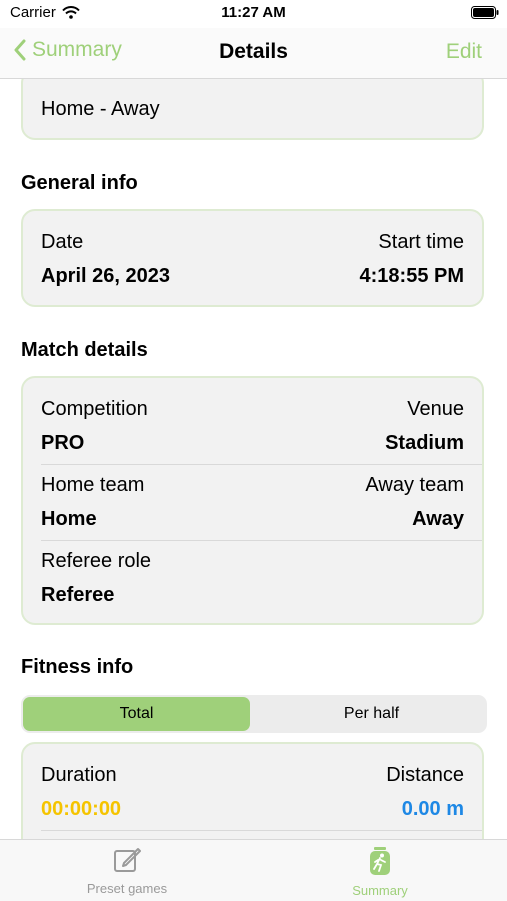  What do you see at coordinates (93, 485) in the screenshot?
I see `home-team-label: Home team` at bounding box center [93, 485].